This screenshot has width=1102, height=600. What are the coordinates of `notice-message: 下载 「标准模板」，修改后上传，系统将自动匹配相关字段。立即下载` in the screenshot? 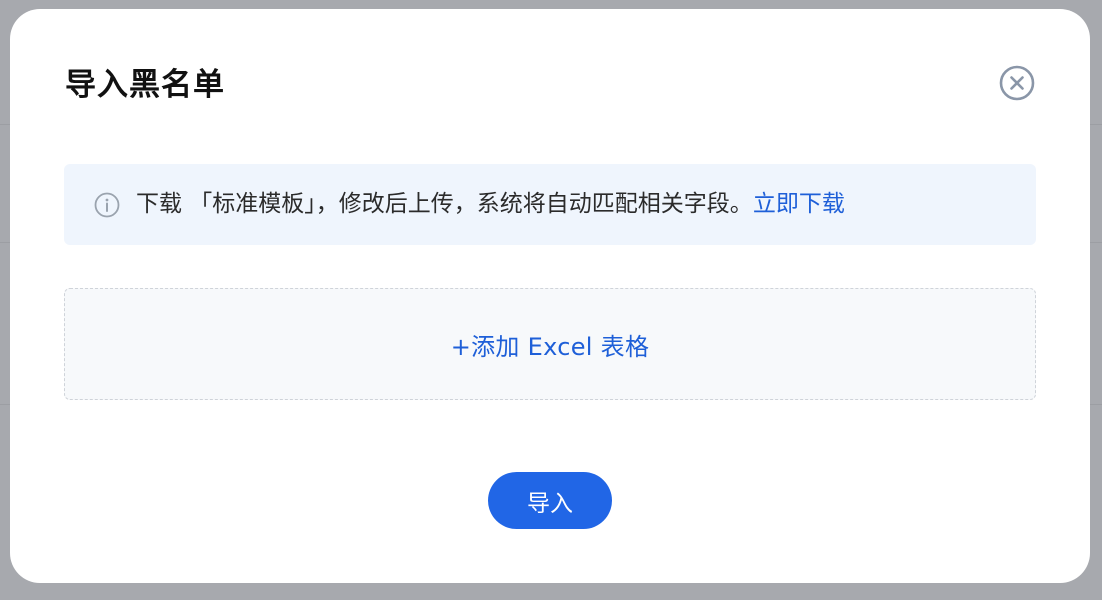 It's located at (490, 204).